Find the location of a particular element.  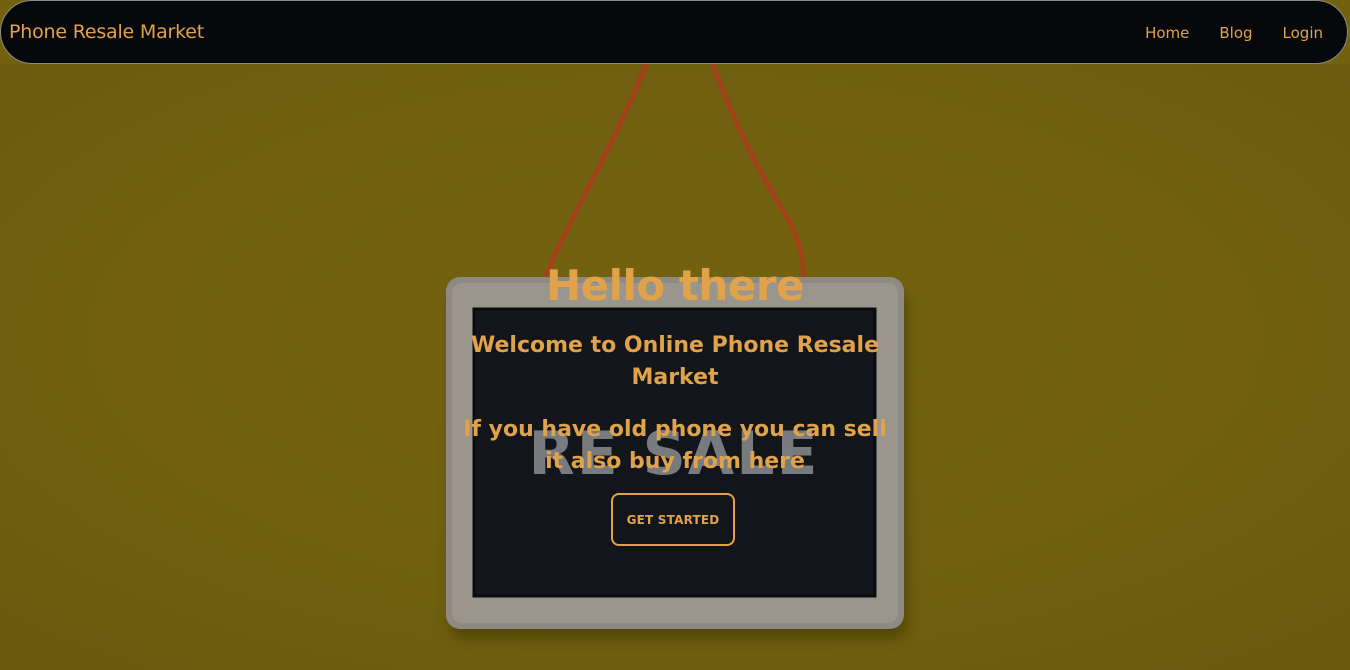

nav-link-blog: Blog is located at coordinates (1235, 33).